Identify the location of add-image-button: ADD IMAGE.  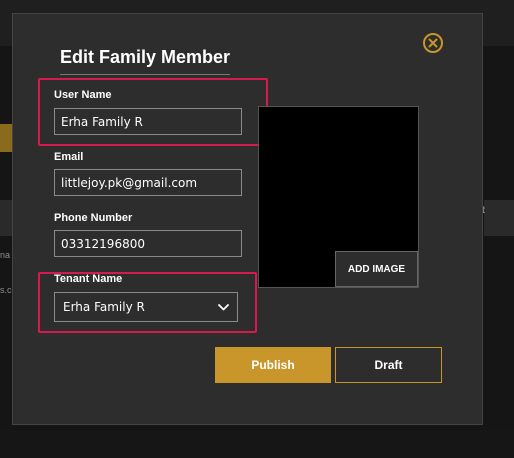
(376, 269).